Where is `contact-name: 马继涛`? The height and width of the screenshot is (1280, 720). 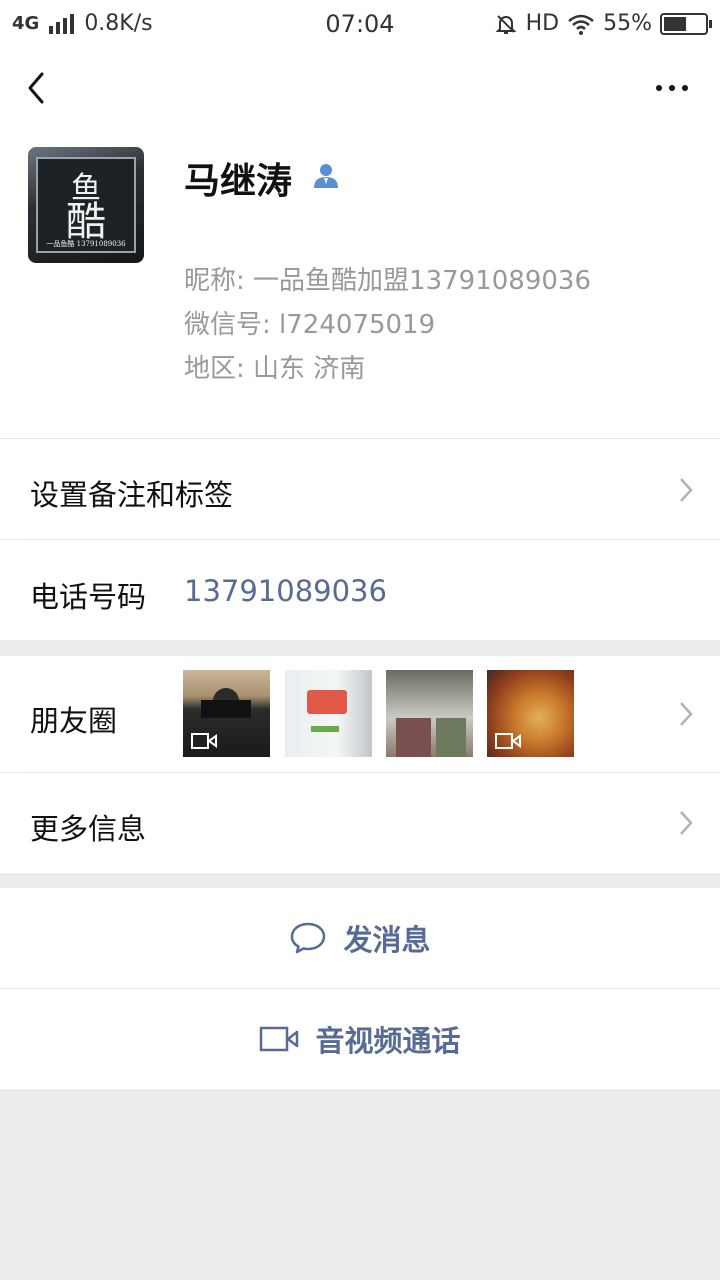
contact-name: 马继涛 is located at coordinates (238, 181).